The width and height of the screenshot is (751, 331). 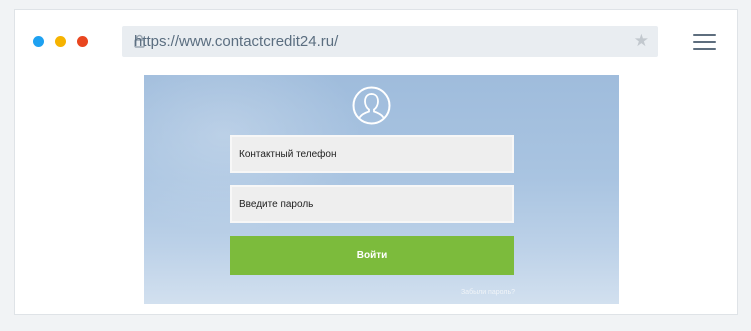 What do you see at coordinates (38, 41) in the screenshot?
I see `window-dot-blue` at bounding box center [38, 41].